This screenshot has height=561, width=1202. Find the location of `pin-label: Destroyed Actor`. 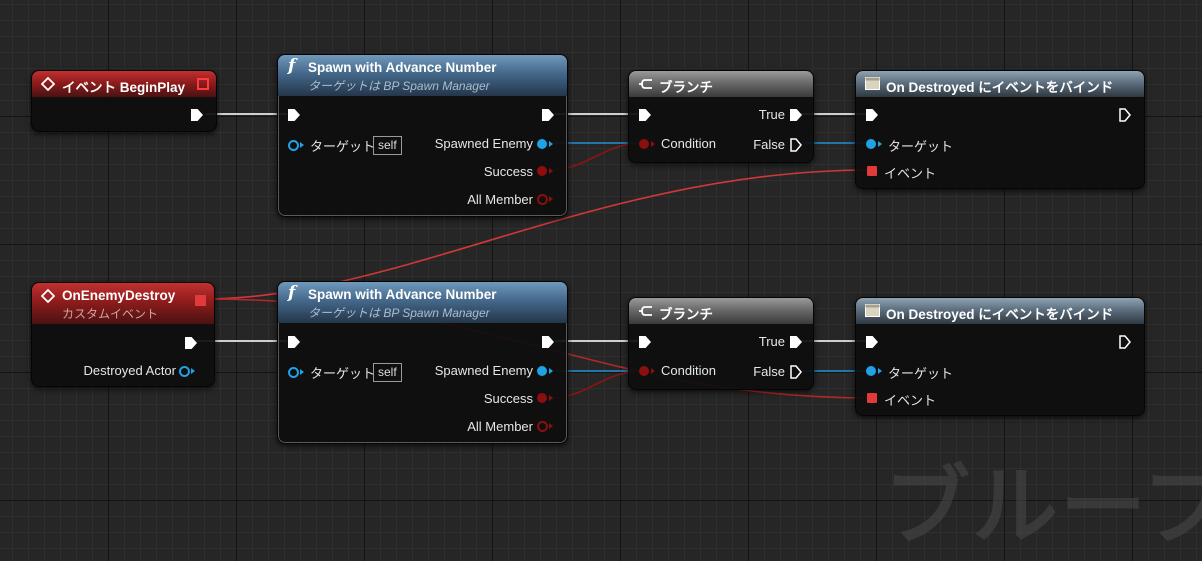

pin-label: Destroyed Actor is located at coordinates (130, 370).